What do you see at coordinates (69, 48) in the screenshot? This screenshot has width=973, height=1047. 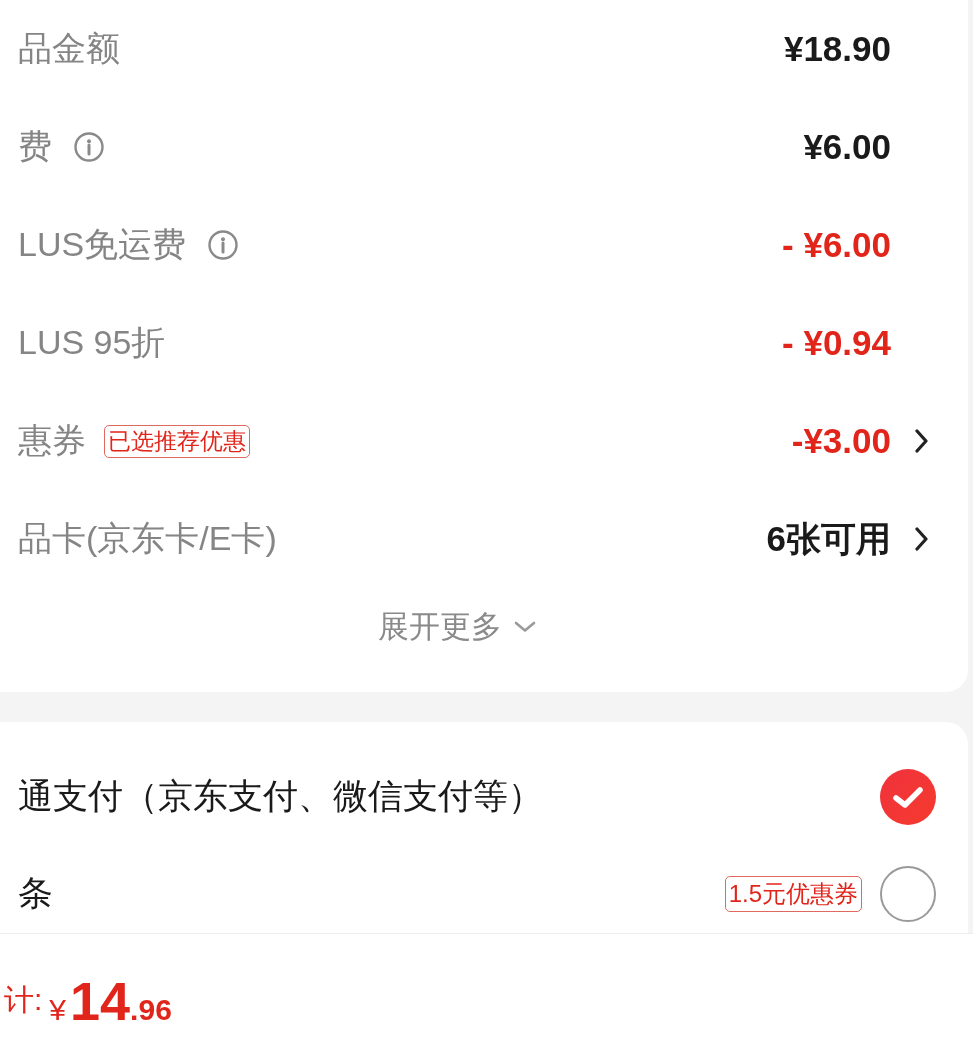 I see `row-label: 品金额` at bounding box center [69, 48].